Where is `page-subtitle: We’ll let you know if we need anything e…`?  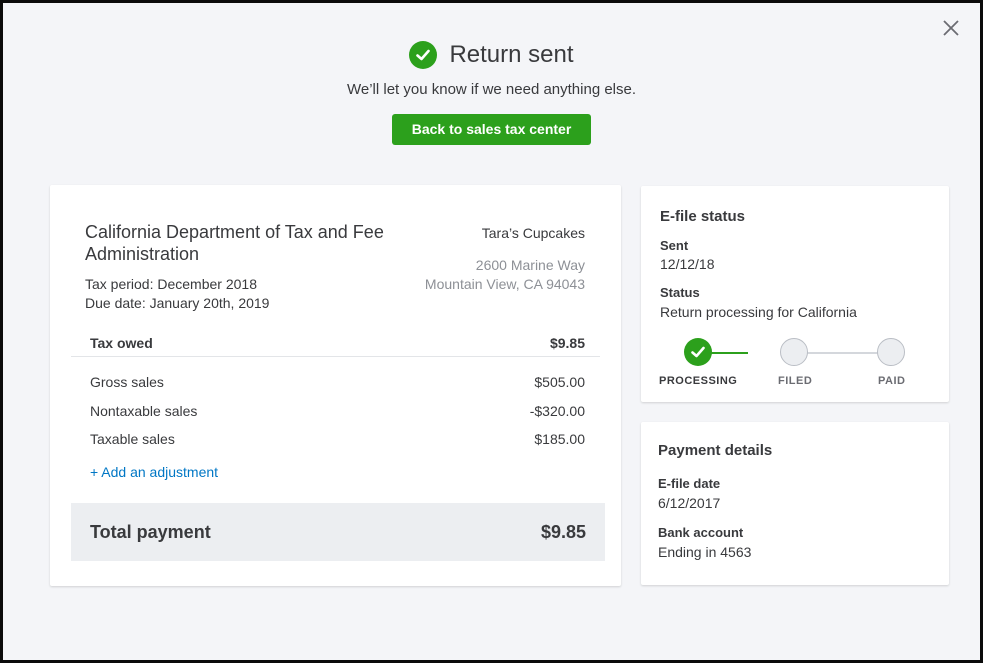 page-subtitle: We’ll let you know if we need anything e… is located at coordinates (491, 89).